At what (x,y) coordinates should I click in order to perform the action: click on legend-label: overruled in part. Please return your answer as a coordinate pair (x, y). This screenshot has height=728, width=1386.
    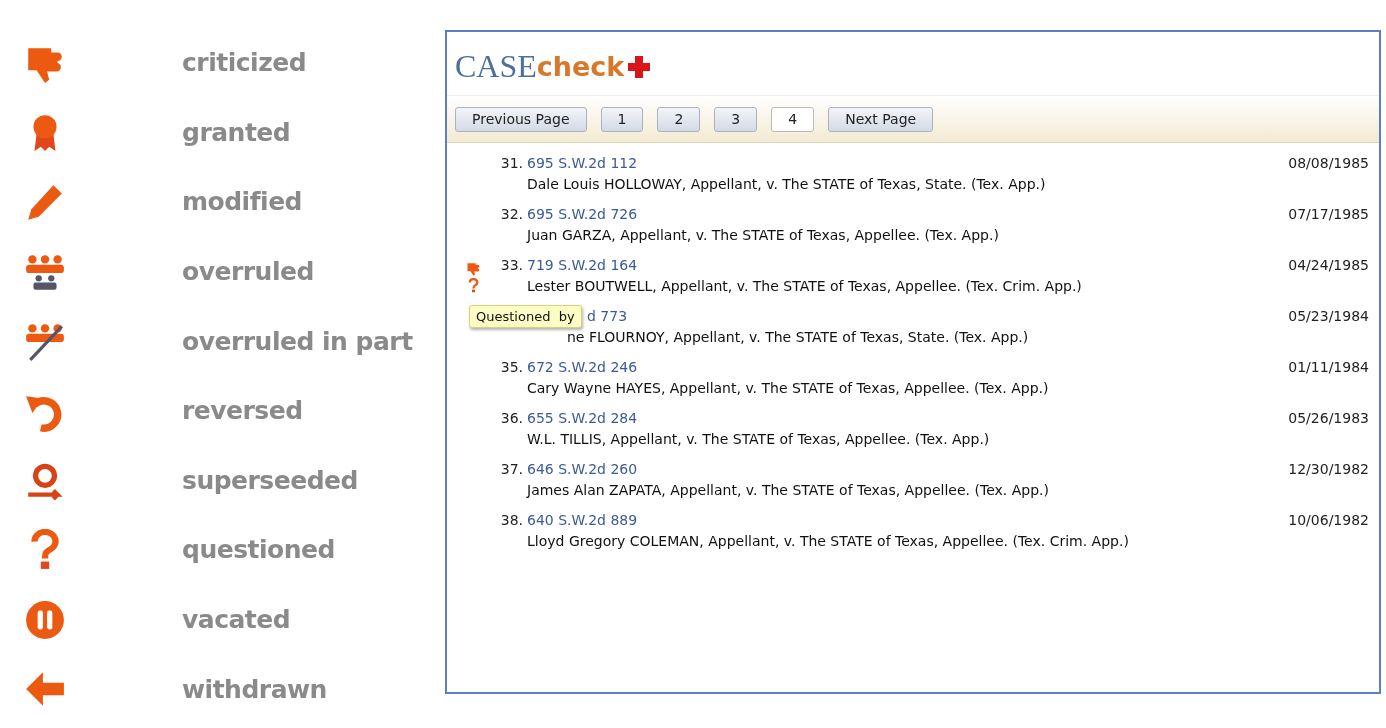
    Looking at the image, I should click on (297, 341).